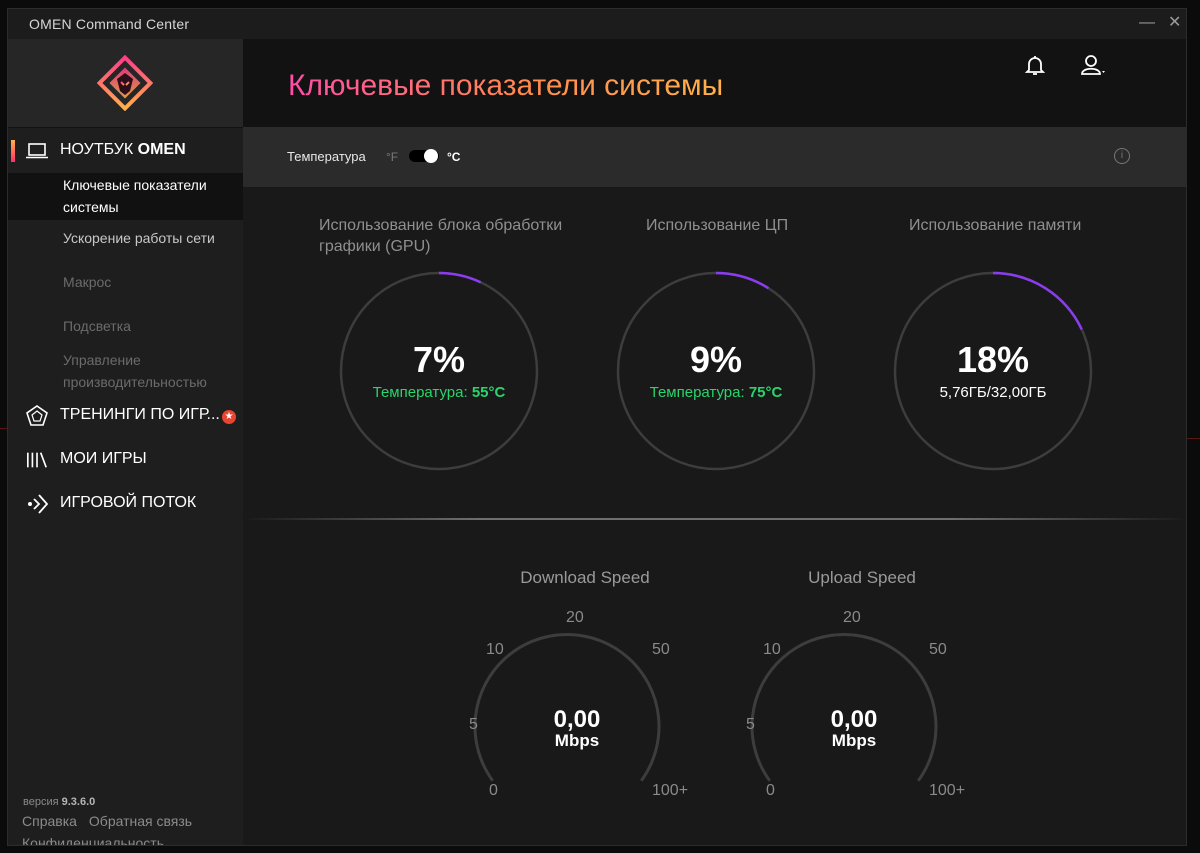 The image size is (1200, 853). I want to click on gpu-usage-gauge: 7% Температура: 55°C, so click(439, 371).